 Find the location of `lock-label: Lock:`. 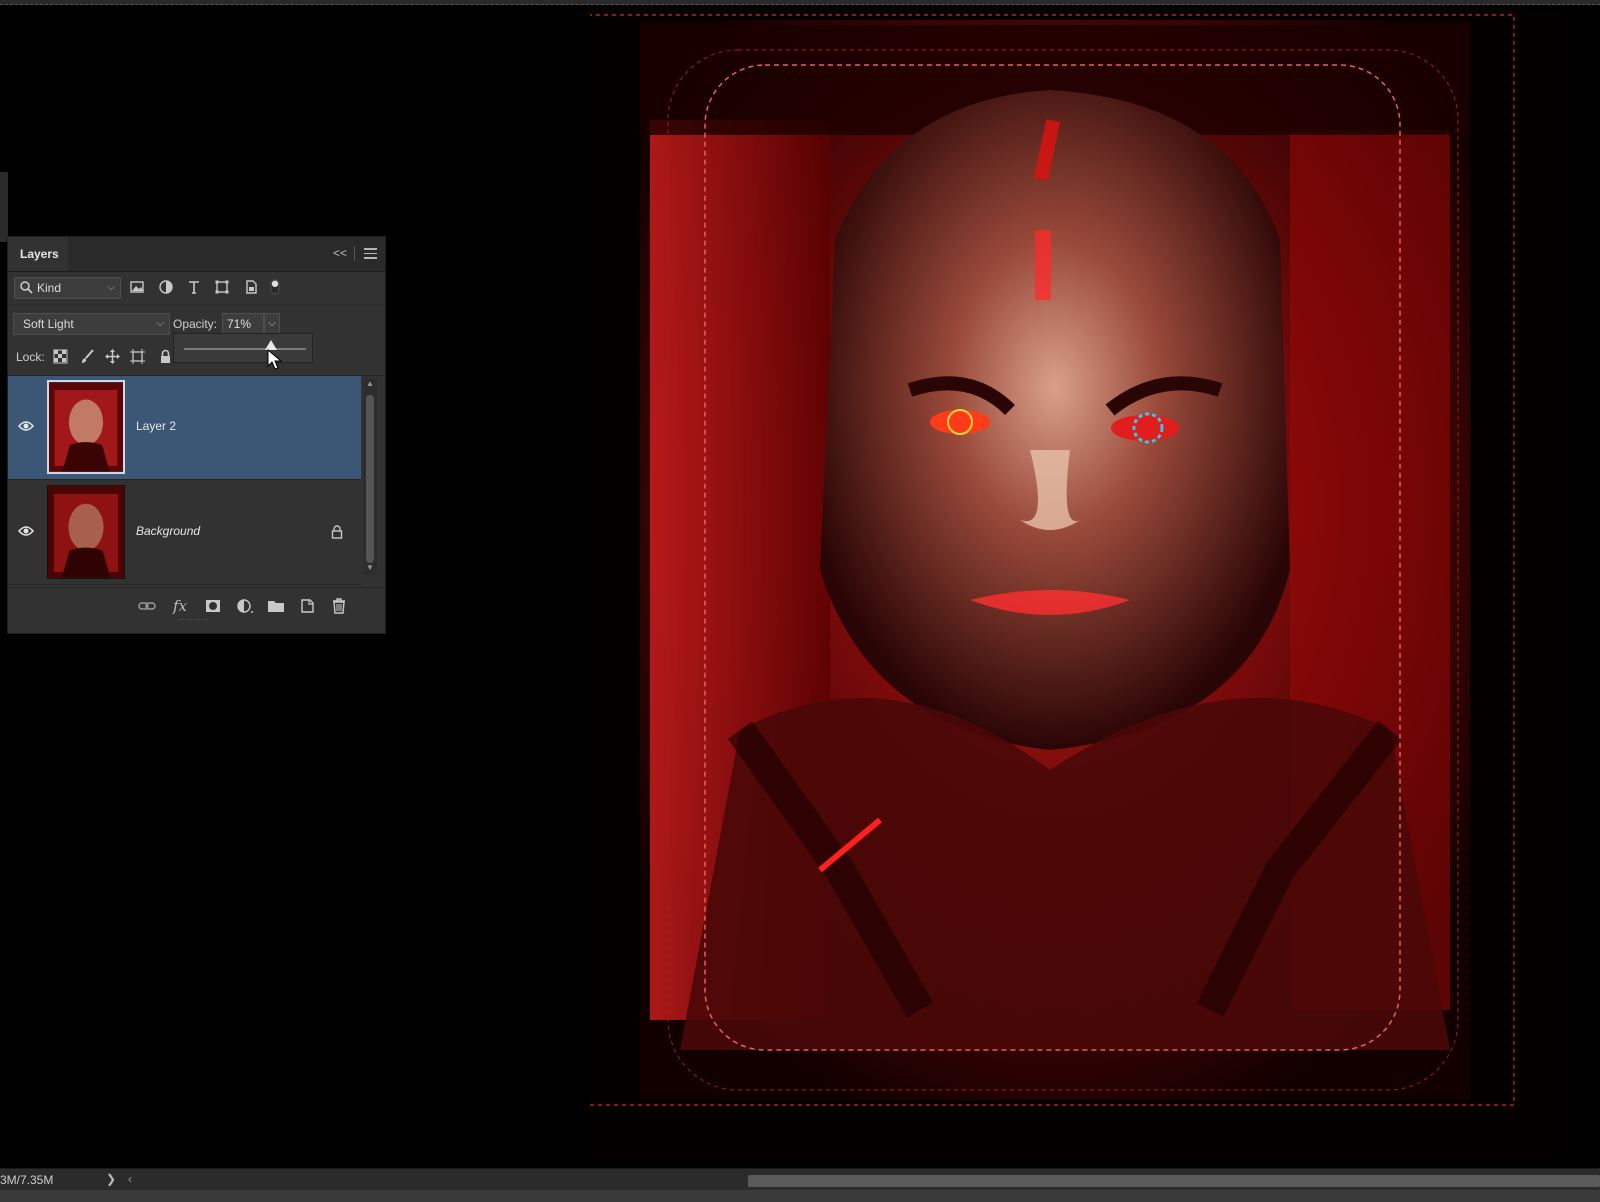

lock-label: Lock: is located at coordinates (30, 357).